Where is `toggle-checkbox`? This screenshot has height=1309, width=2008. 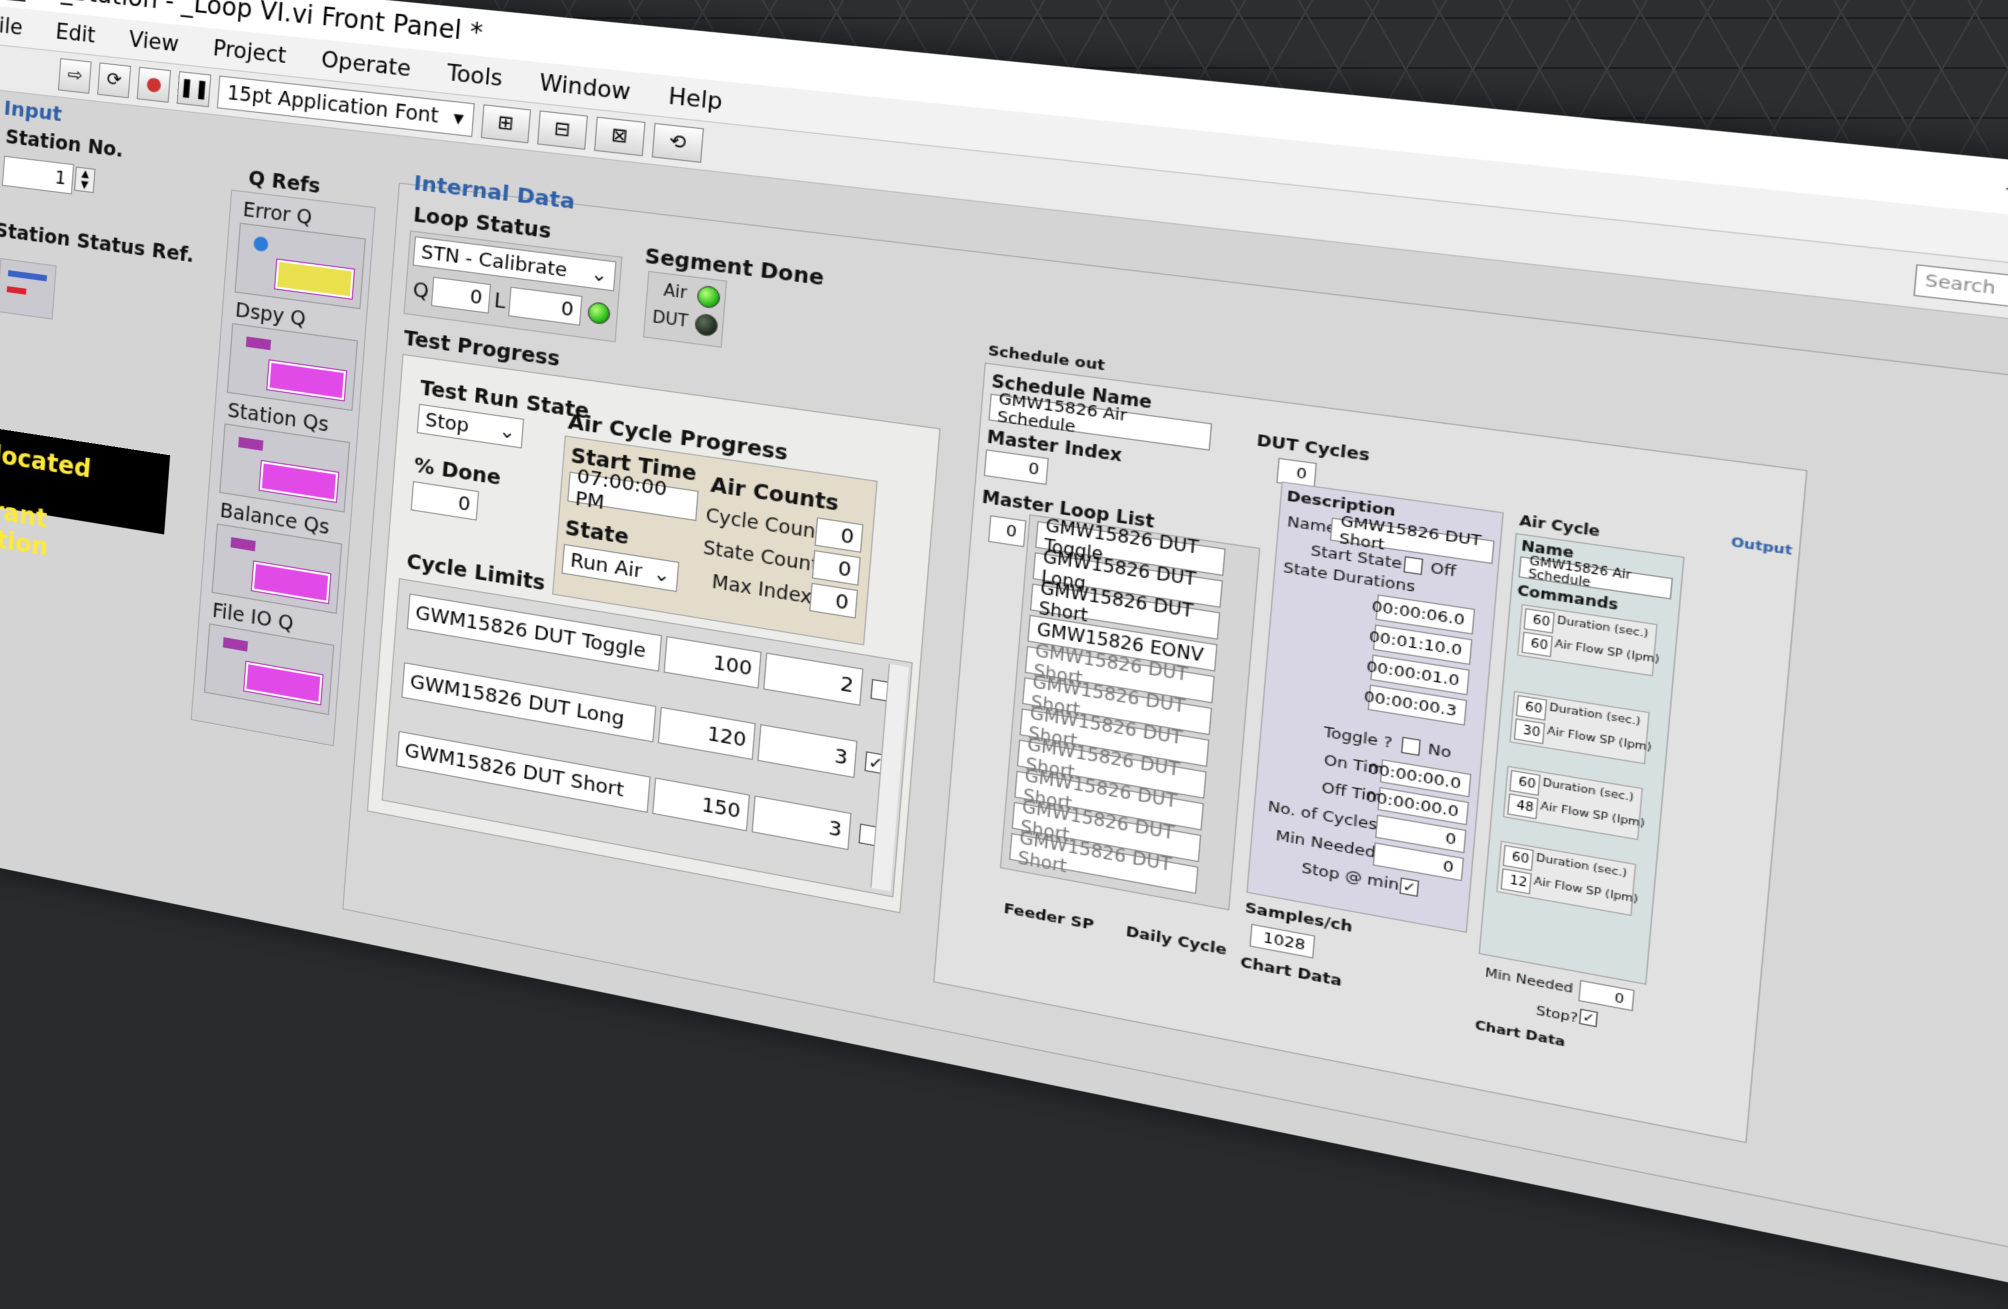
toggle-checkbox is located at coordinates (1411, 746).